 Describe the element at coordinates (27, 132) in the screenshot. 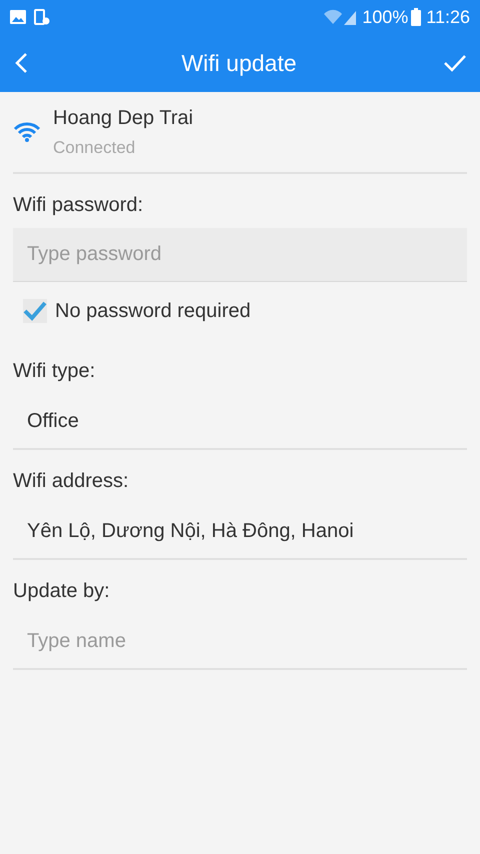

I see `wifi-icon` at that location.